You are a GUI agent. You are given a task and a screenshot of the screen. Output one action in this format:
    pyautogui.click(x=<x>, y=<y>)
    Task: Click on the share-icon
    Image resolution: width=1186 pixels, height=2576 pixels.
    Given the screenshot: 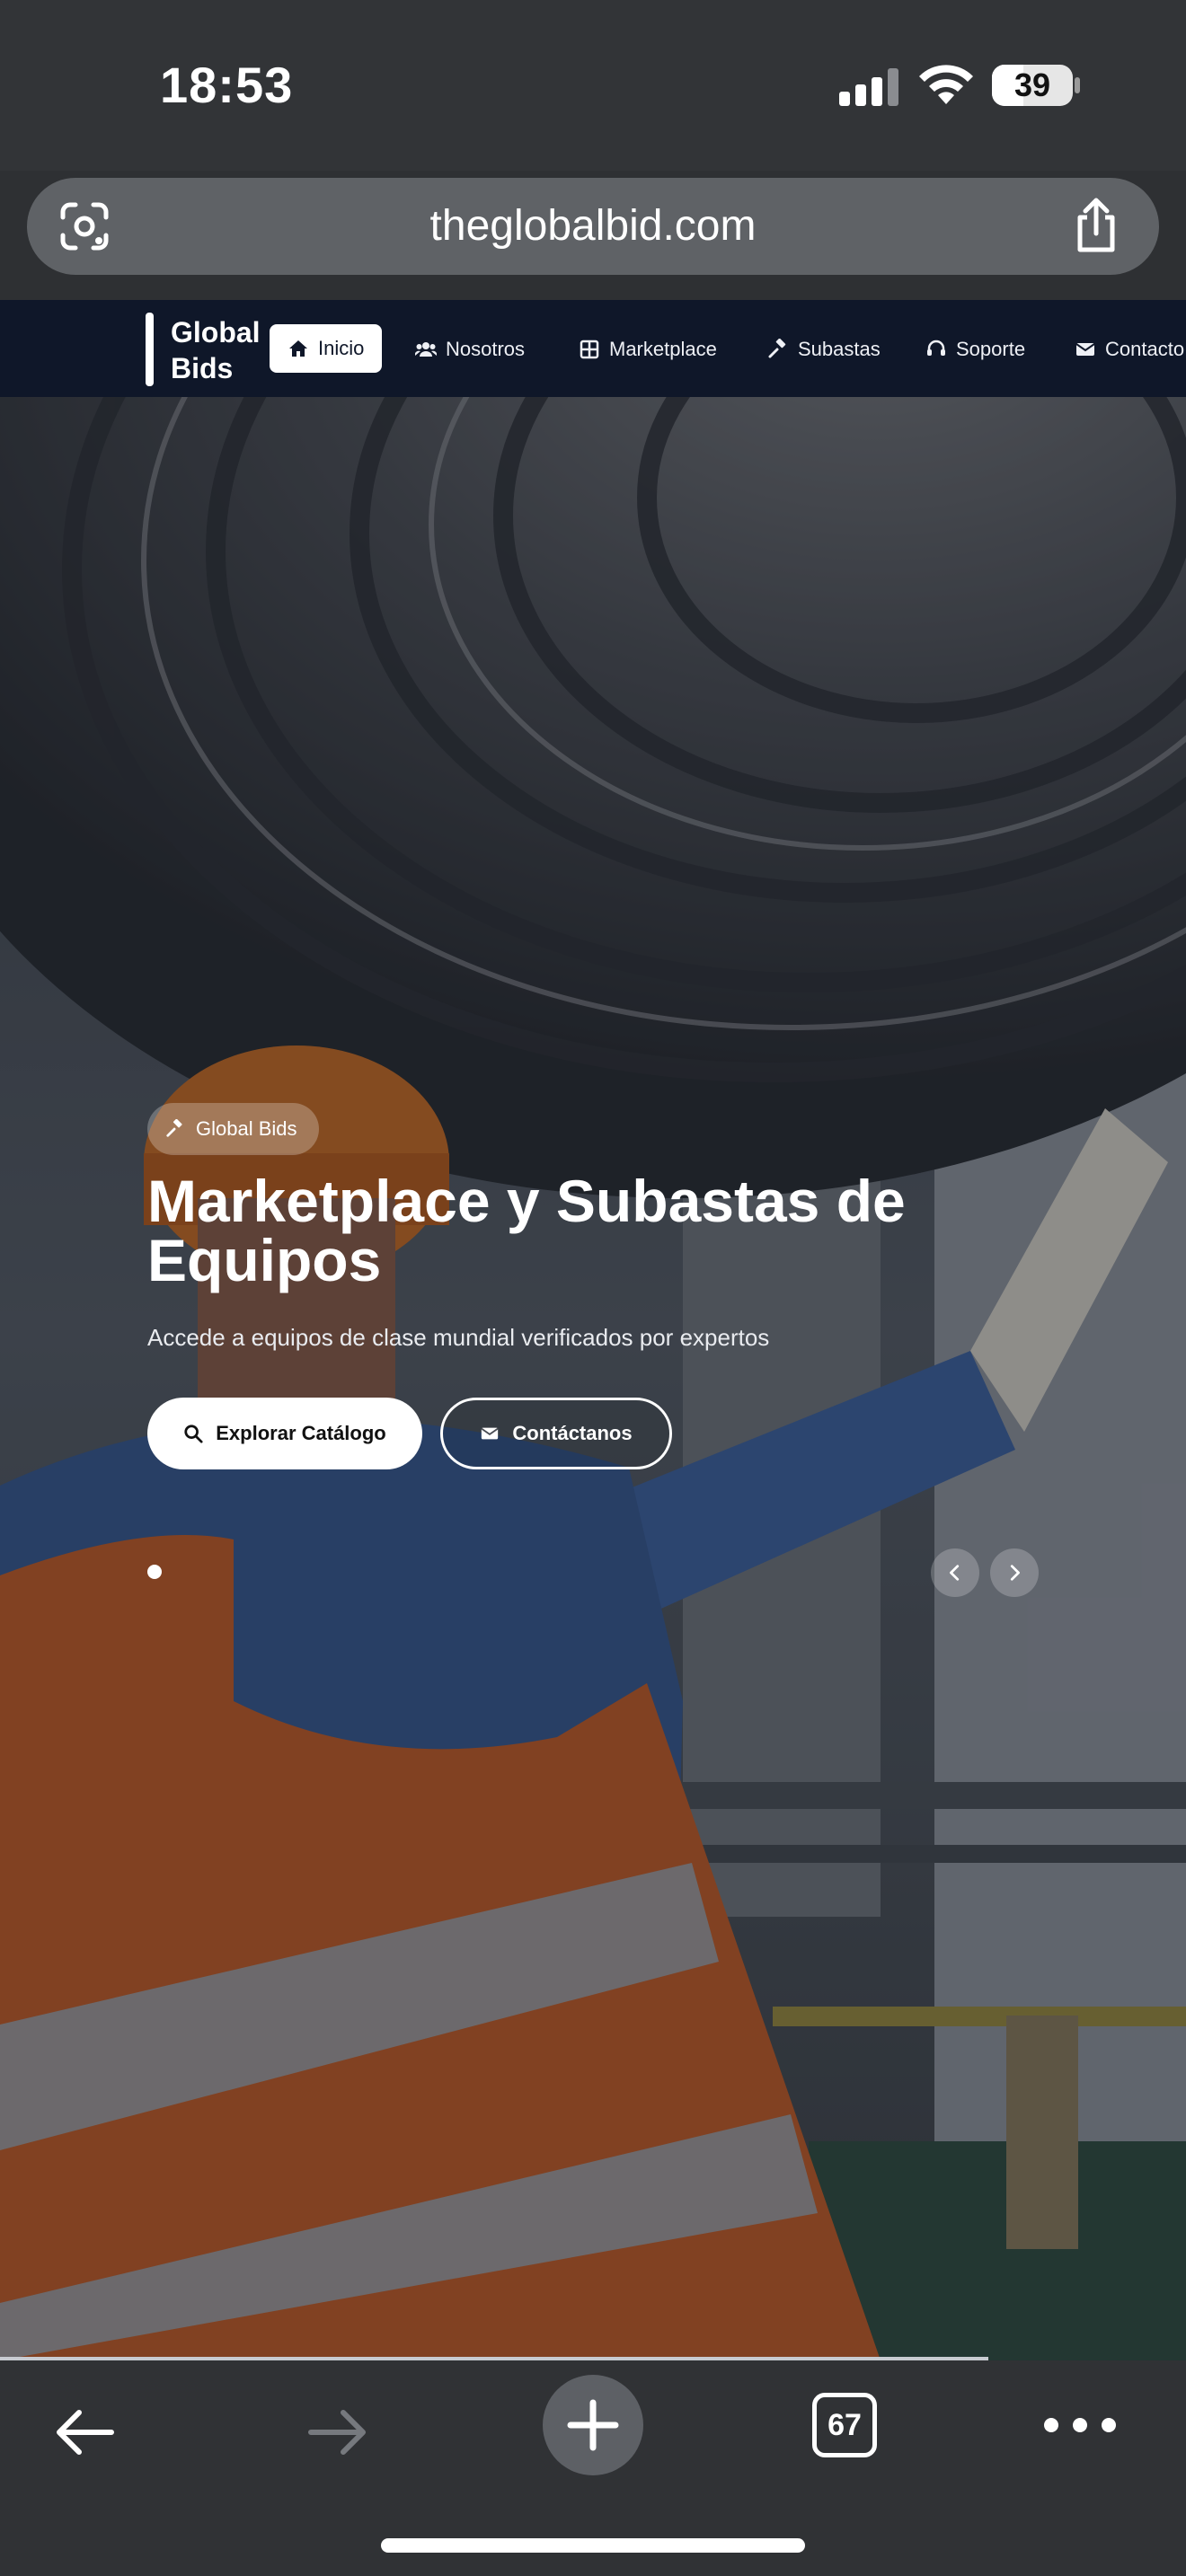 What is the action you would take?
    pyautogui.click(x=1096, y=225)
    